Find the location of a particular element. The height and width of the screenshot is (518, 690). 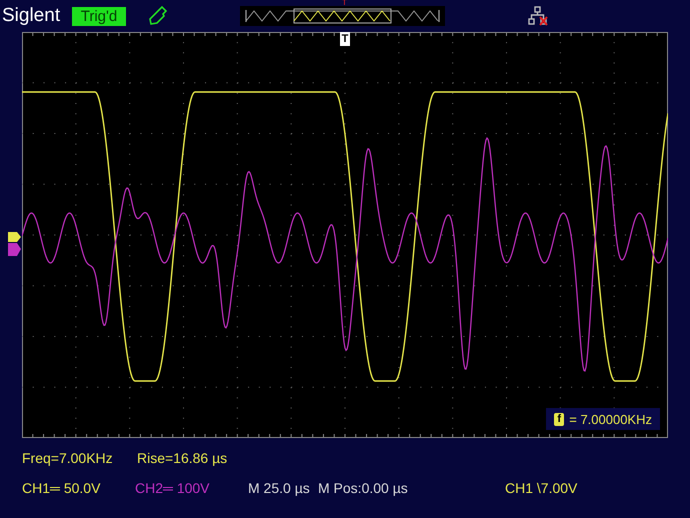

trigger-position-marker: T is located at coordinates (345, 39).